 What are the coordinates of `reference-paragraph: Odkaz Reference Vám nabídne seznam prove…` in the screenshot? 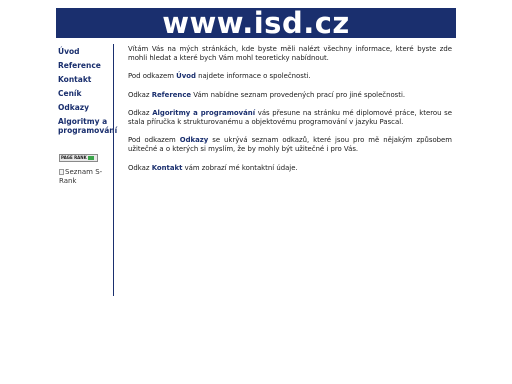 It's located at (267, 94).